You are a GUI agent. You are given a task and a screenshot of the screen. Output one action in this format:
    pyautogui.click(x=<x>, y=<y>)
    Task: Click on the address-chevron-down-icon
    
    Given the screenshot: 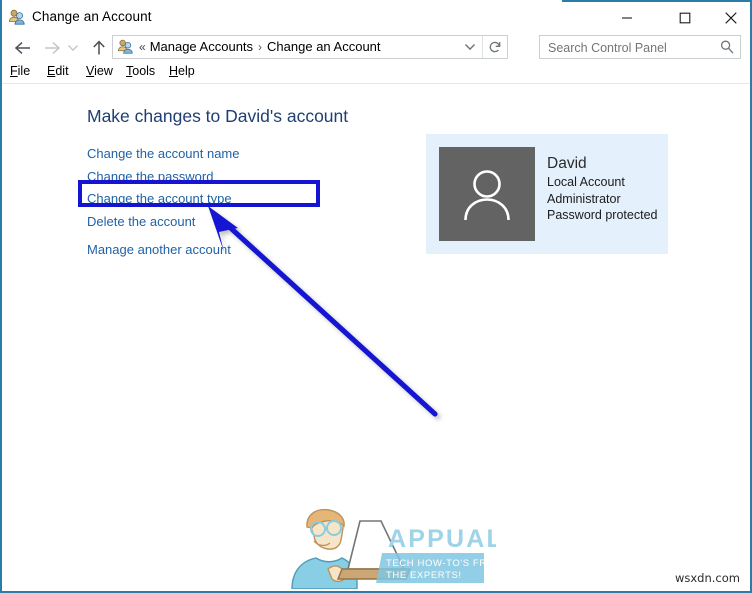 What is the action you would take?
    pyautogui.click(x=470, y=47)
    